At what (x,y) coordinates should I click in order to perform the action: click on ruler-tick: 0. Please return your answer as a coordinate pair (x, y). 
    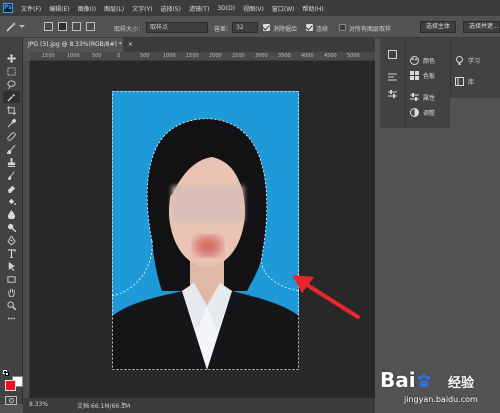
    Looking at the image, I should click on (119, 56).